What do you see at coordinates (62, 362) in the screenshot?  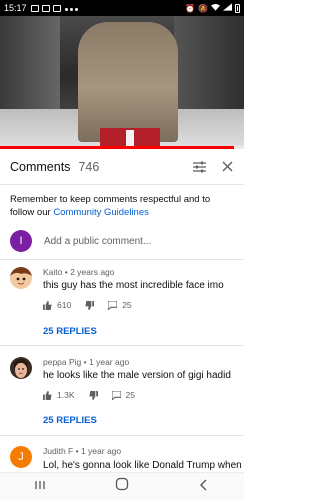 I see `comment-author: peppa Pig` at bounding box center [62, 362].